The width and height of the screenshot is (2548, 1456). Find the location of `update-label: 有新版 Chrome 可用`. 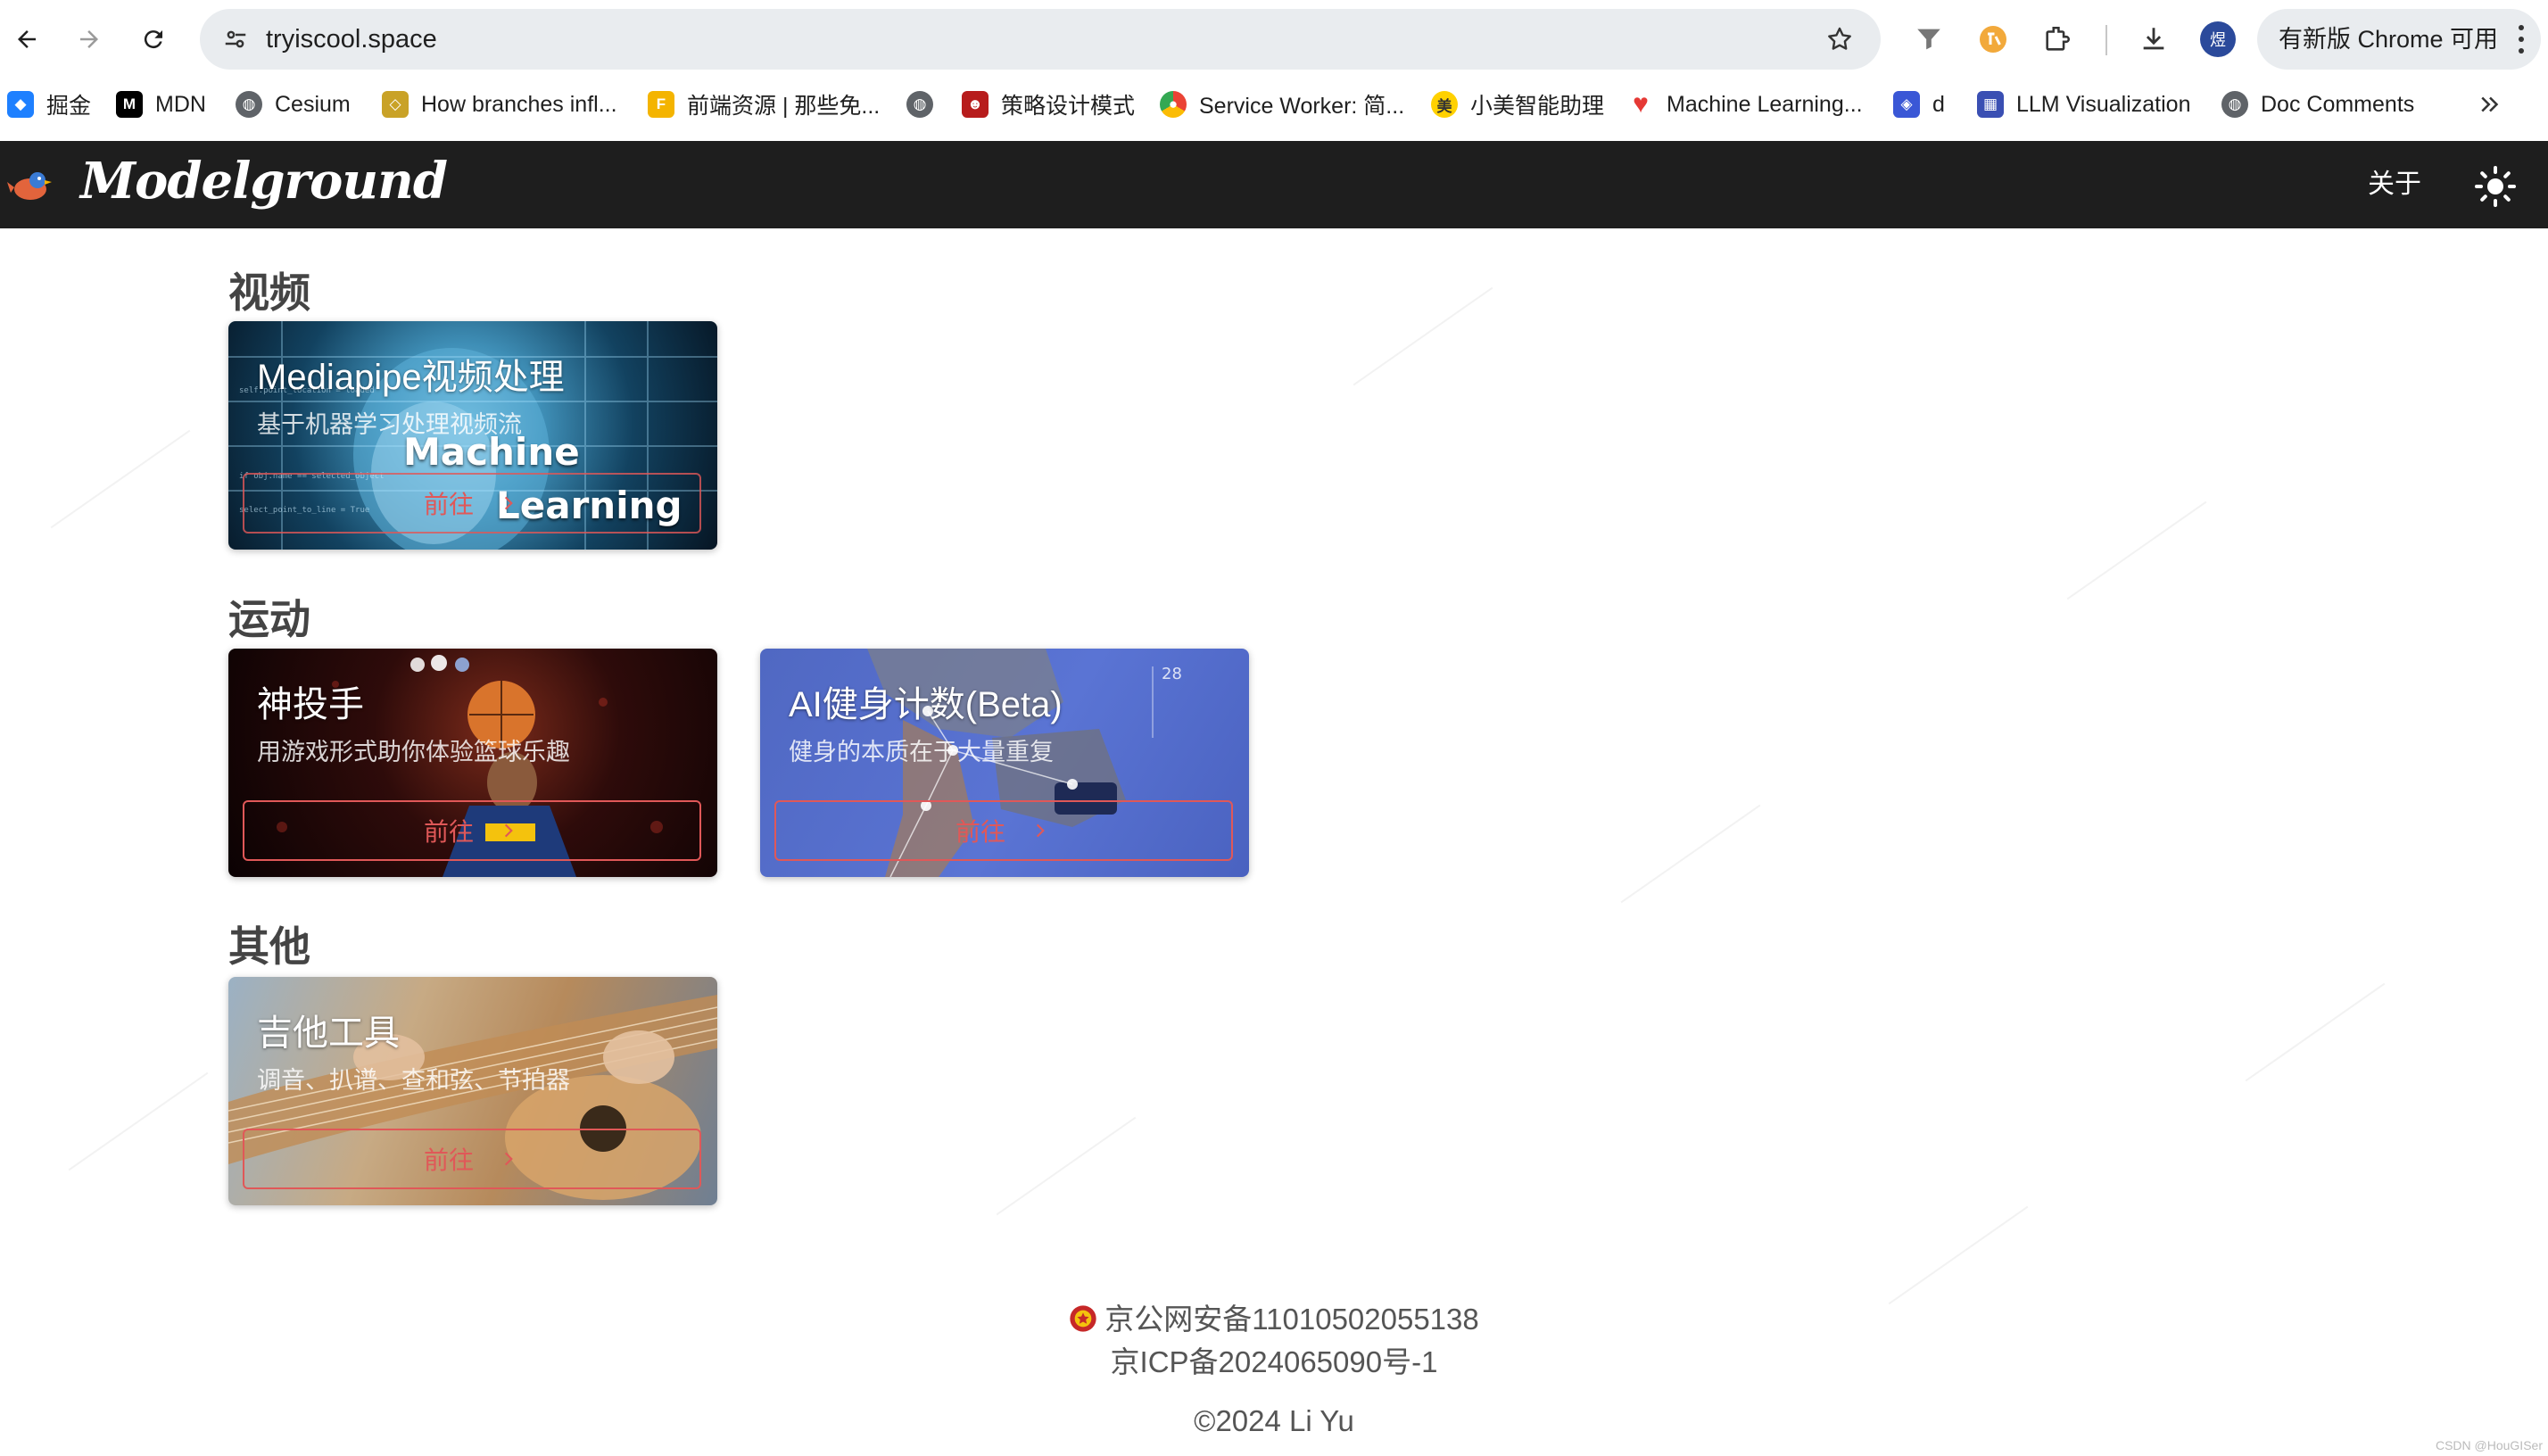

update-label: 有新版 Chrome 可用 is located at coordinates (2389, 40).